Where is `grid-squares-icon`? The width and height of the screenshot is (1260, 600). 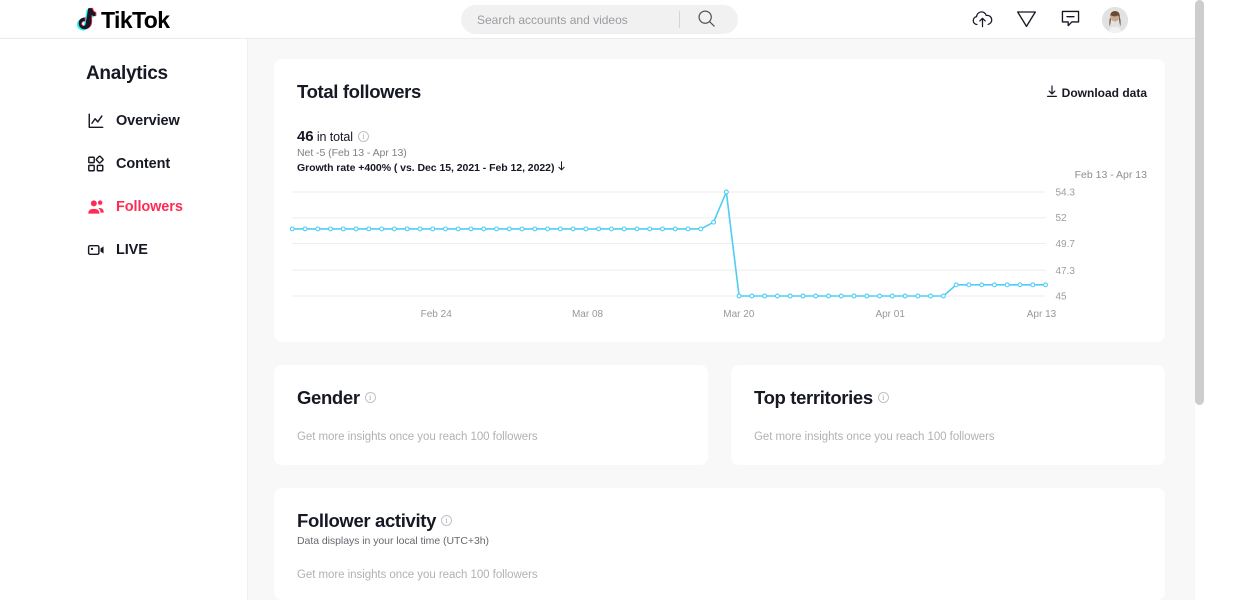 grid-squares-icon is located at coordinates (95, 164).